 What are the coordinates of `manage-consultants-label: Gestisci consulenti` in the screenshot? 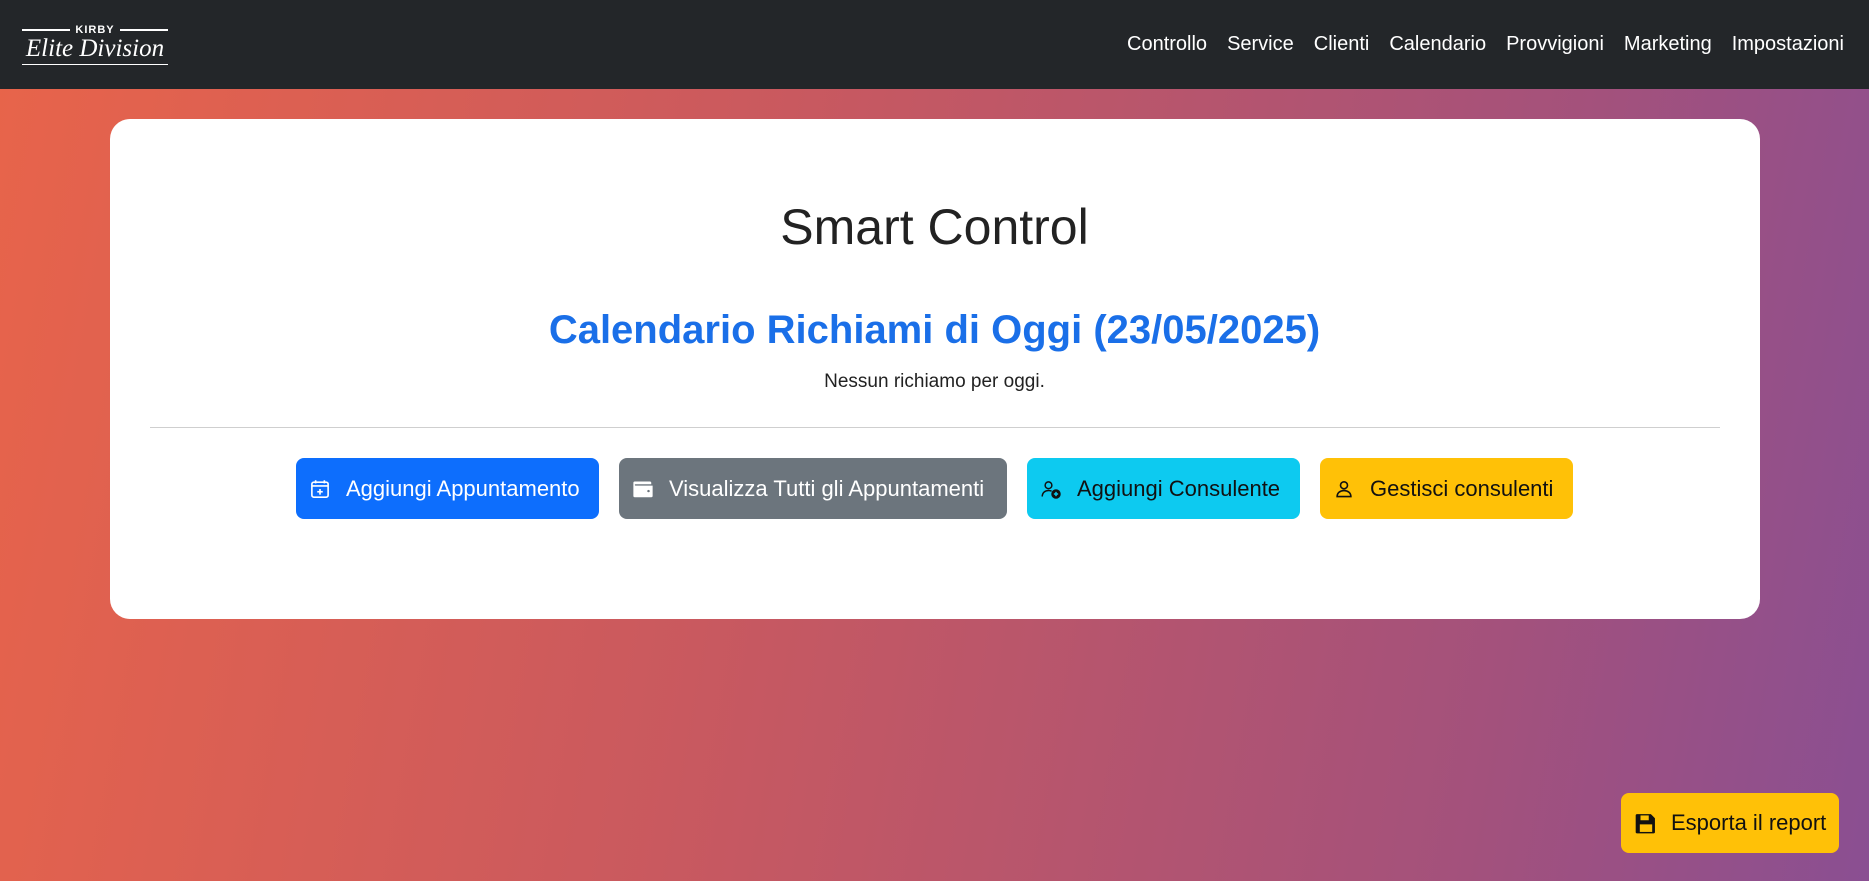 It's located at (1462, 488).